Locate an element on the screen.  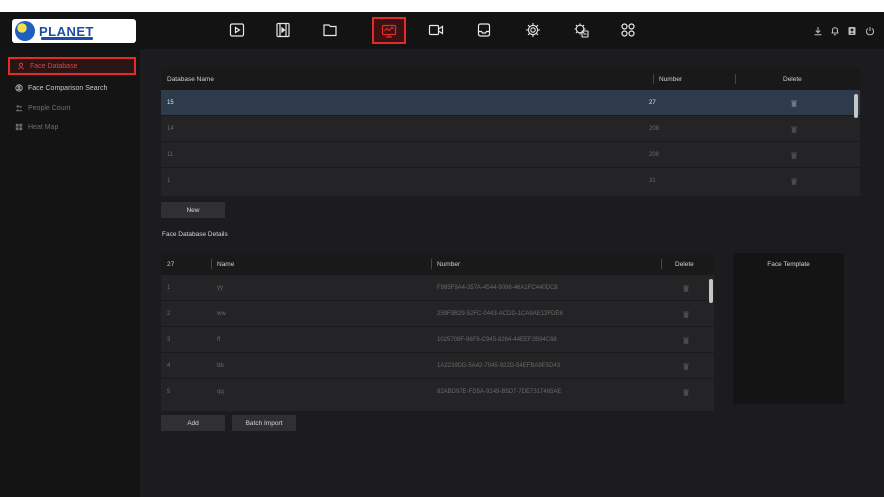
column-header-delete: Delete is located at coordinates (684, 264).